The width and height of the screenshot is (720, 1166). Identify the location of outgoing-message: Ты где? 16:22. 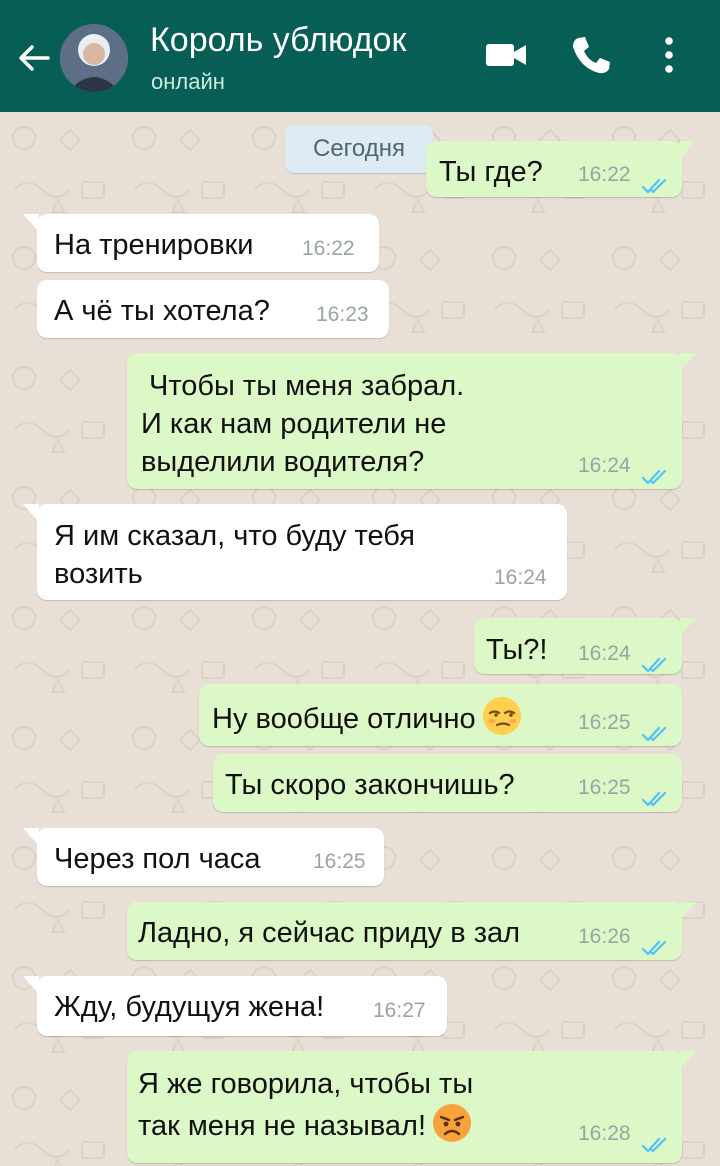
(561, 169).